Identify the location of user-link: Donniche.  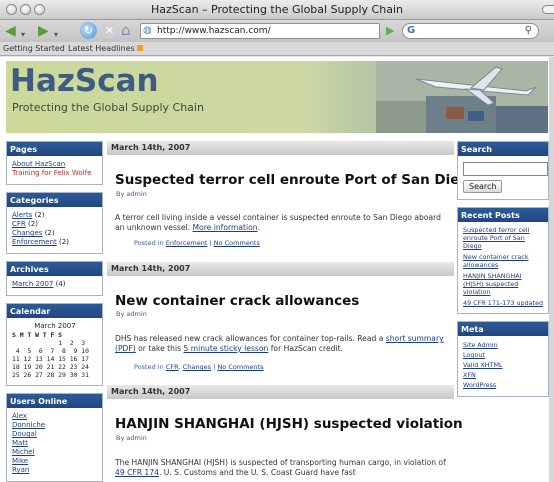
(28, 425).